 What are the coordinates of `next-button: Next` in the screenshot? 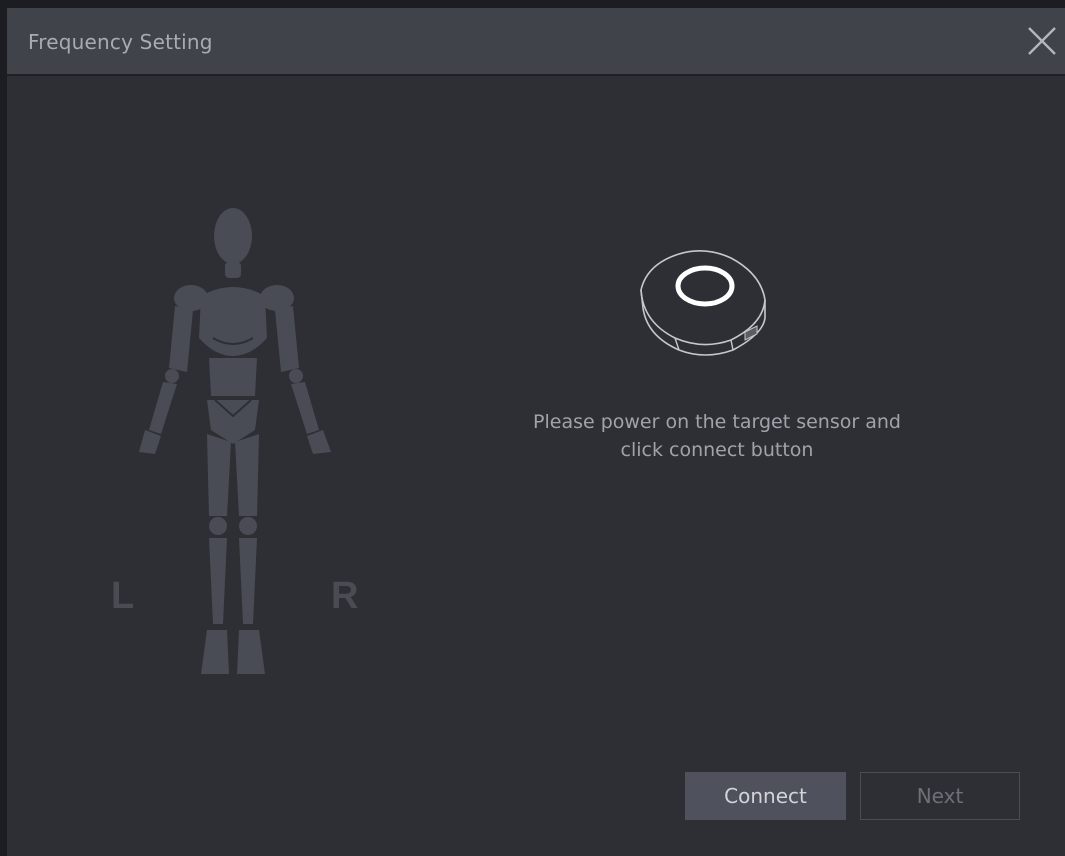 It's located at (940, 796).